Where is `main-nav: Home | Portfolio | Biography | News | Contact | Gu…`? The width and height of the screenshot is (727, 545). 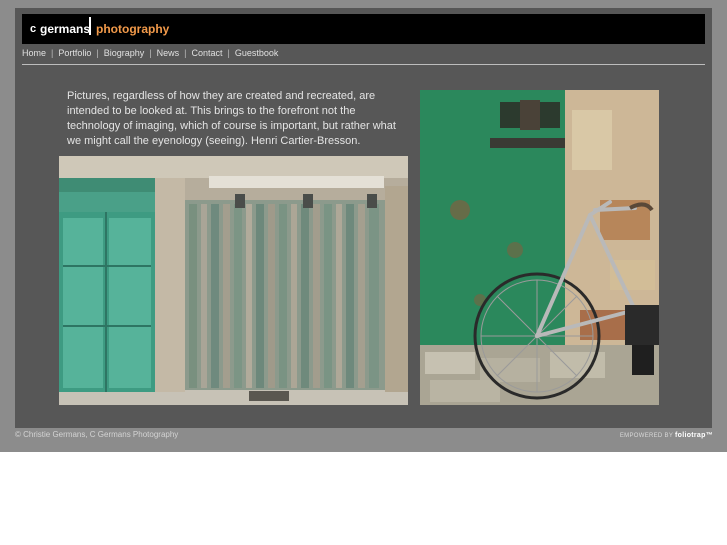
main-nav: Home | Portfolio | Biography | News | Contact | Gu… is located at coordinates (150, 53).